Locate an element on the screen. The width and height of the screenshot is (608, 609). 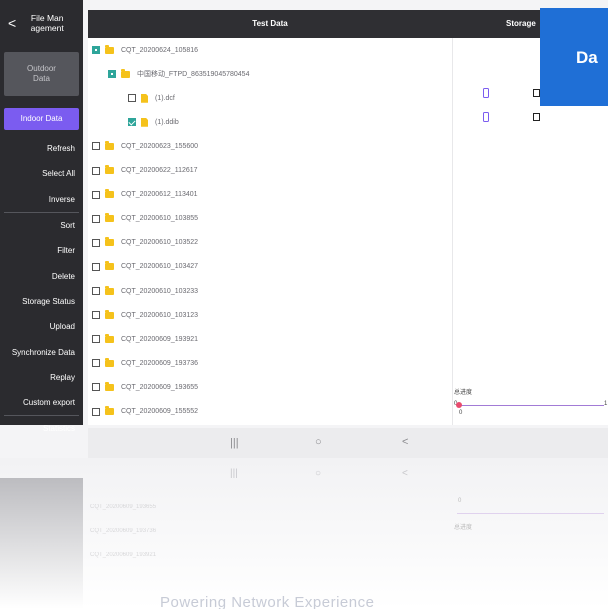
row-label: CQT_20200624_105816 is located at coordinates (160, 50).